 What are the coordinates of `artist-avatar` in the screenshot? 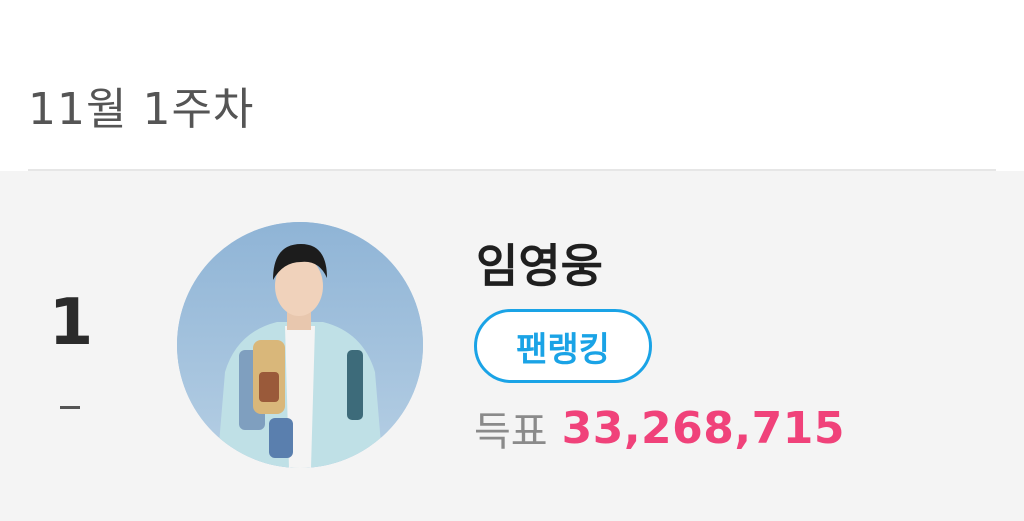 It's located at (300, 345).